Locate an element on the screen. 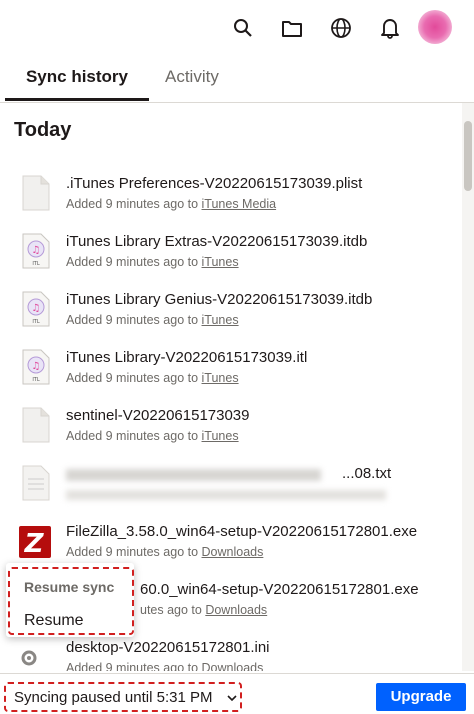 The height and width of the screenshot is (714, 474). sync-status-button: Syncing paused until 5:31 PM is located at coordinates (123, 697).